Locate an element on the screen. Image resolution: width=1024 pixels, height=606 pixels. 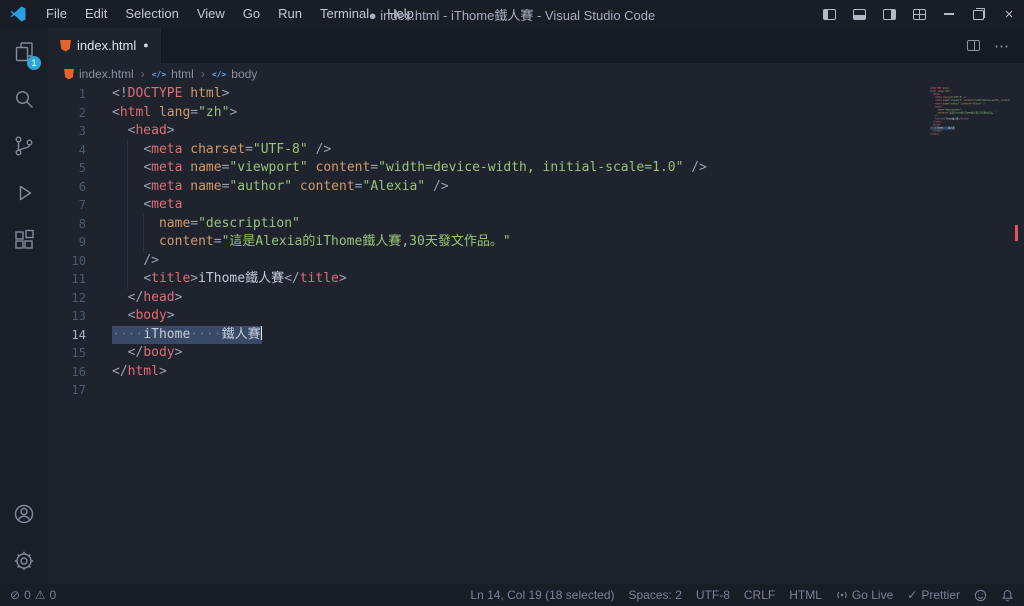
minimize-button is located at coordinates (949, 14).